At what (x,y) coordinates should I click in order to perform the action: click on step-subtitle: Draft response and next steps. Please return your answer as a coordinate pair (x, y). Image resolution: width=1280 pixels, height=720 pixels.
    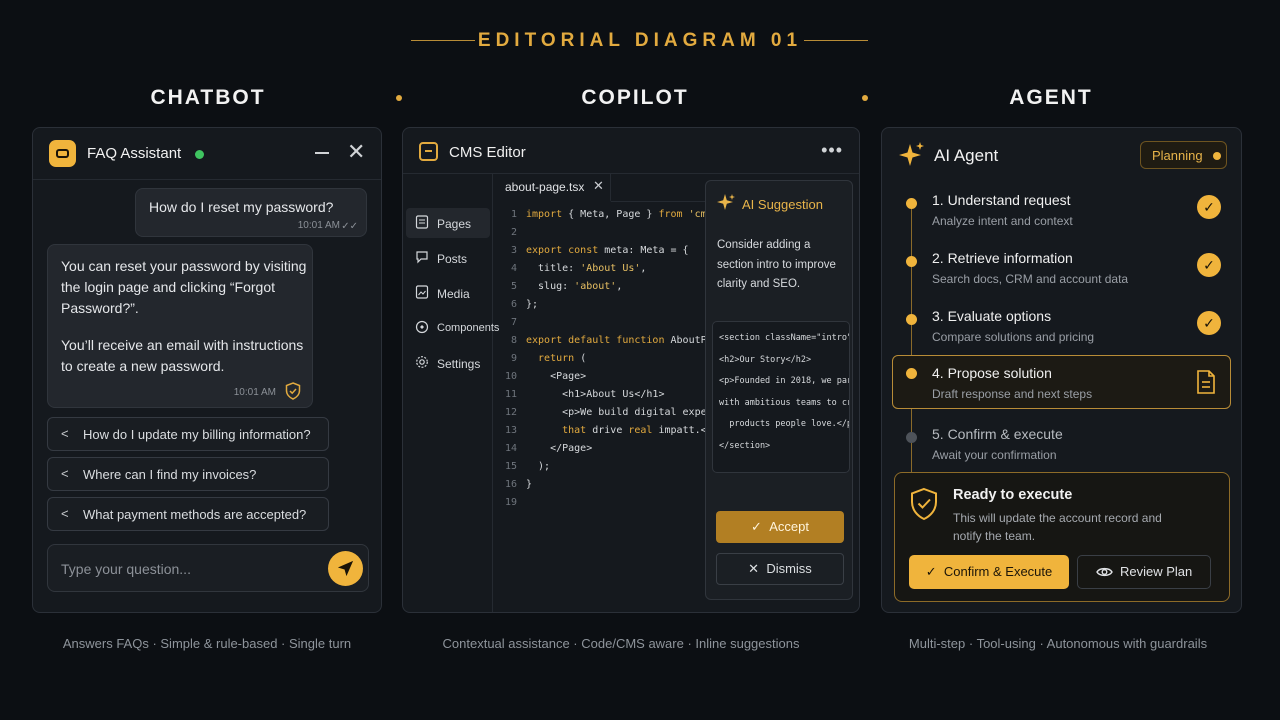
    Looking at the image, I should click on (1012, 394).